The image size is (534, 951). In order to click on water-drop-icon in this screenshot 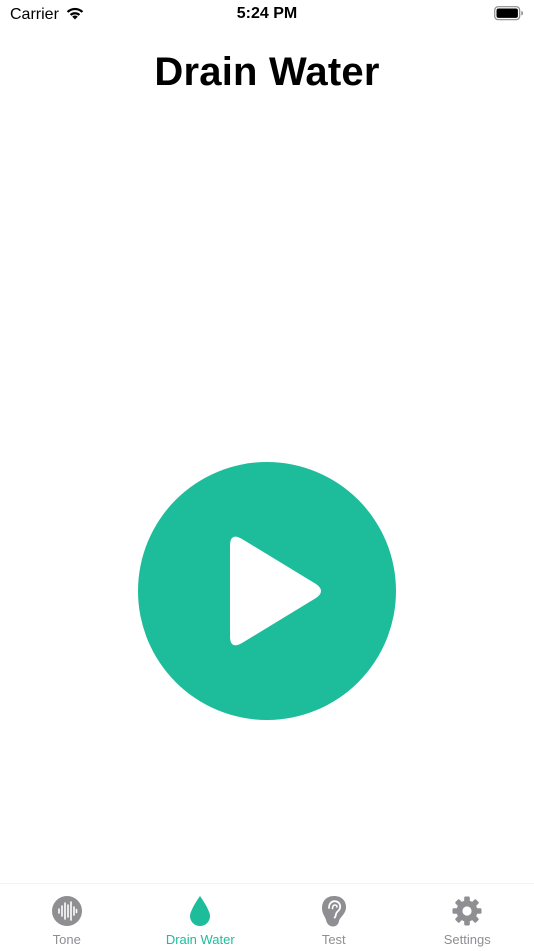, I will do `click(200, 911)`.